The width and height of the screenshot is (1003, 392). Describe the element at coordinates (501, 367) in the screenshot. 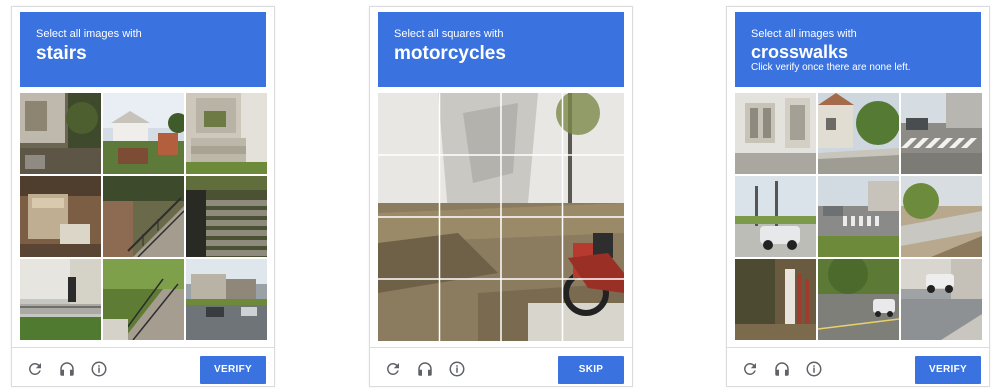

I see `captcha-footer: SKIP` at that location.